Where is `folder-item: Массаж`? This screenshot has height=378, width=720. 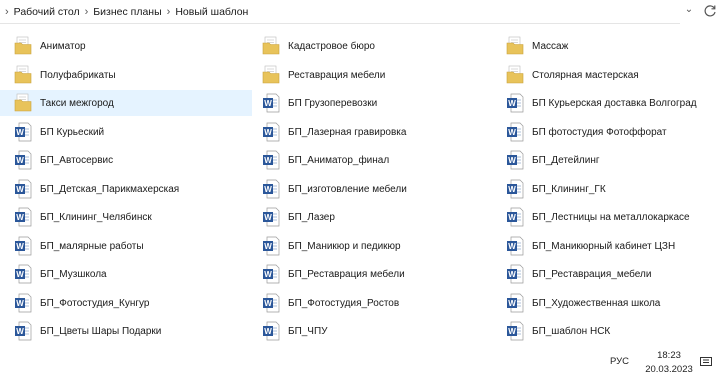
folder-item: Массаж is located at coordinates (606, 46).